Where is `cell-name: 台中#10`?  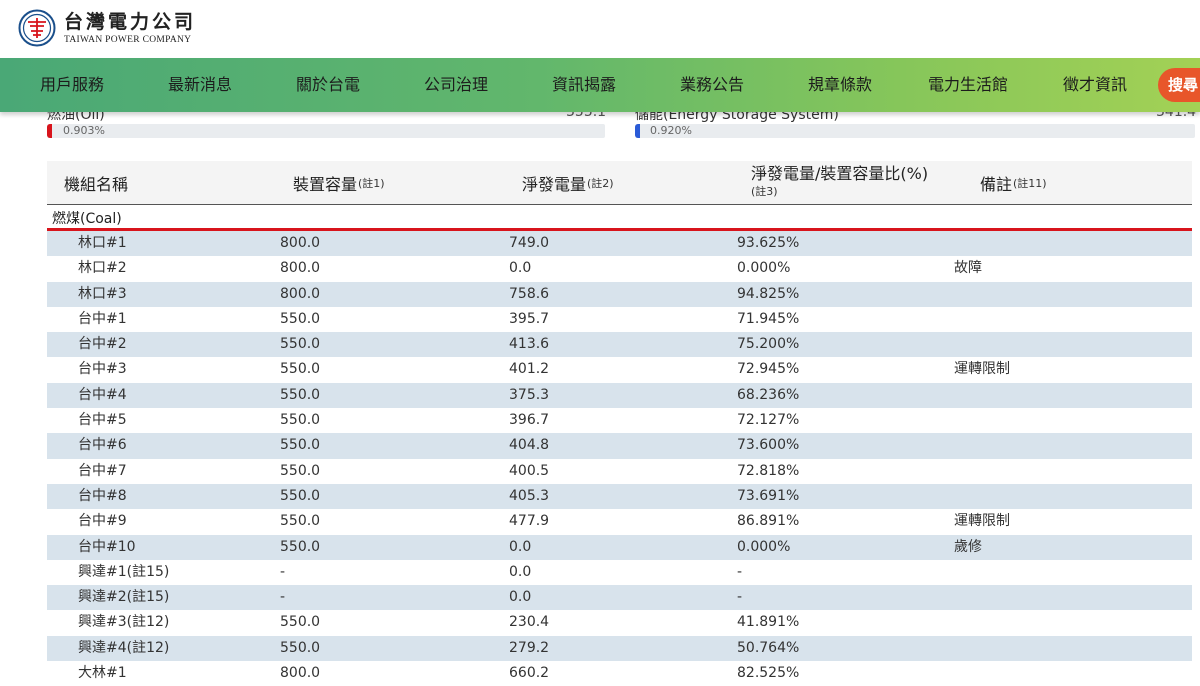
cell-name: 台中#10 is located at coordinates (107, 546).